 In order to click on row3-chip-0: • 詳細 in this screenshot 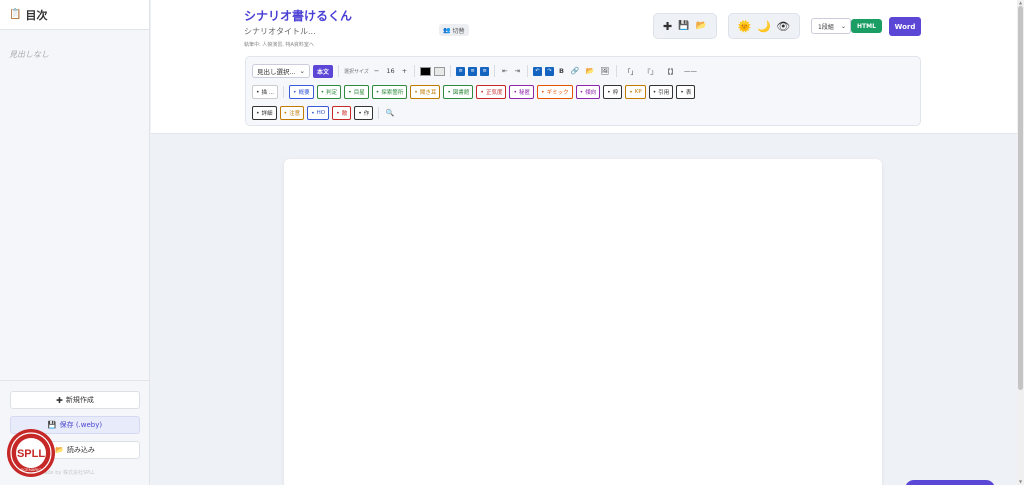, I will do `click(264, 113)`.